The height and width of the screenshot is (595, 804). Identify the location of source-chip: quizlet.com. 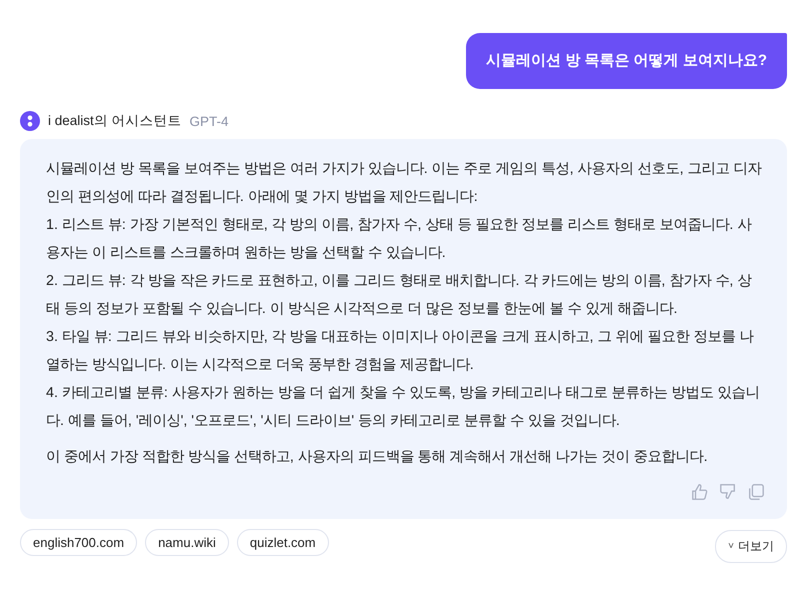
(282, 542).